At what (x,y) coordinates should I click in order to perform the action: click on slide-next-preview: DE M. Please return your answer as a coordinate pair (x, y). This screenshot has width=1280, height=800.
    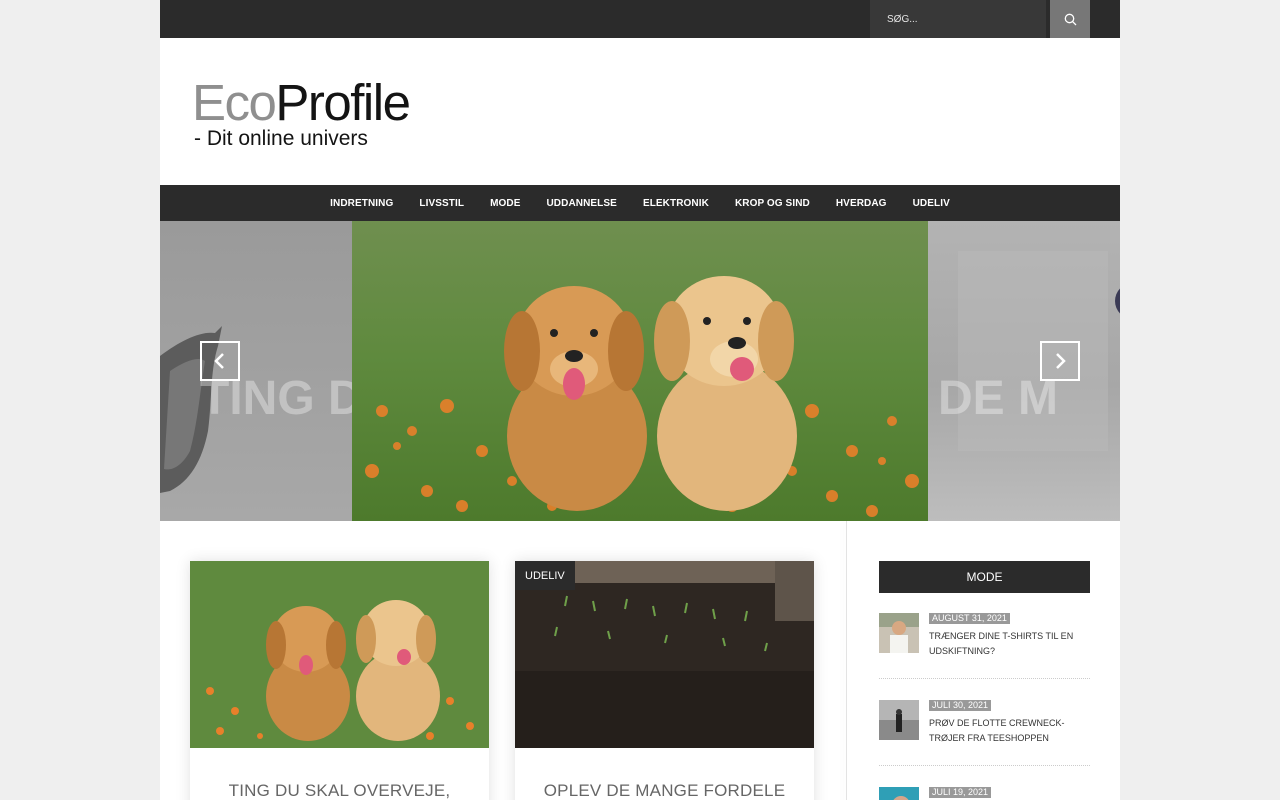
    Looking at the image, I should click on (1024, 371).